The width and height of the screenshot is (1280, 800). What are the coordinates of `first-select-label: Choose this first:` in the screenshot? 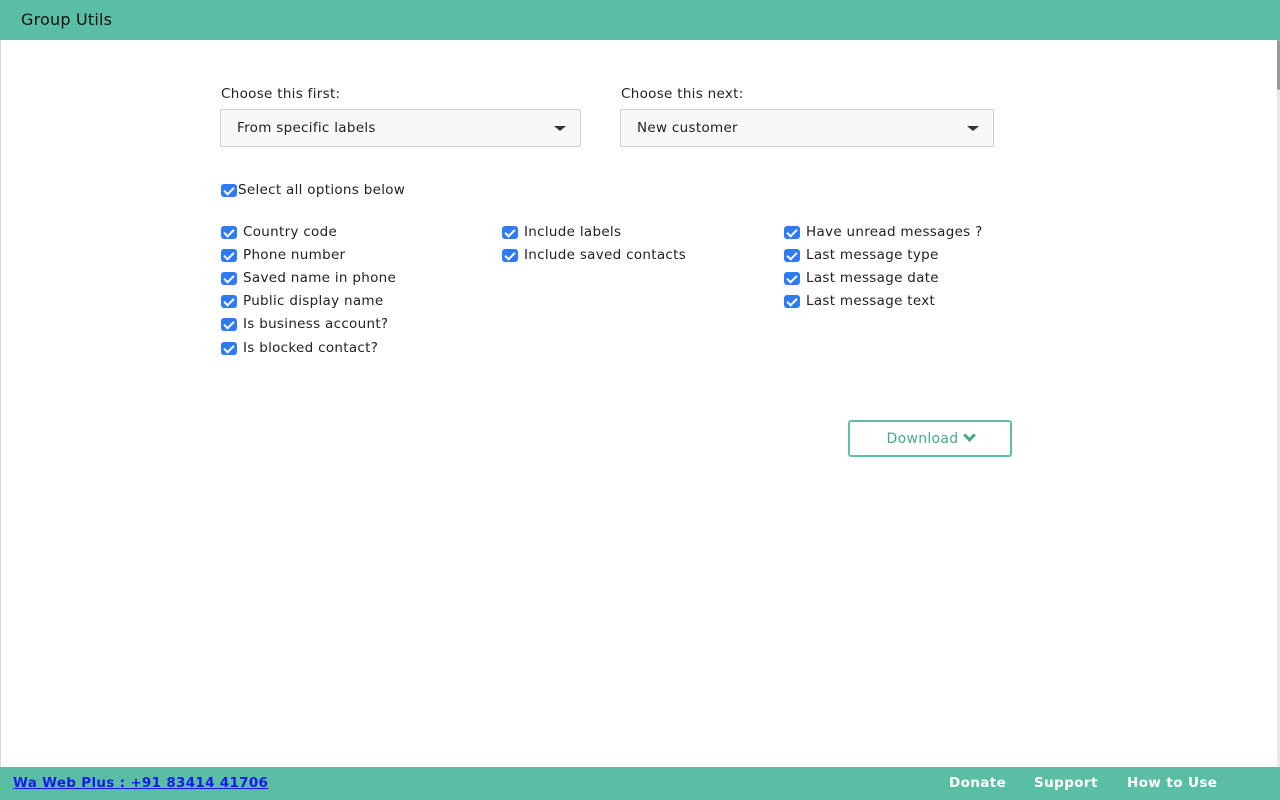 It's located at (281, 94).